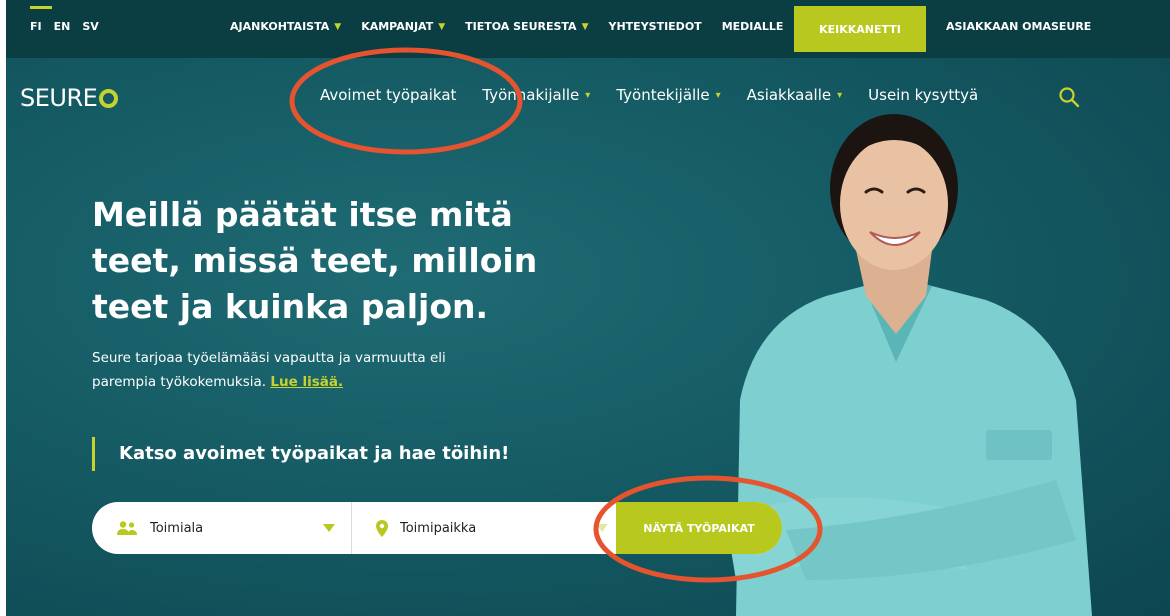 This screenshot has height=616, width=1170. What do you see at coordinates (655, 26) in the screenshot?
I see `top-nav-yhteystiedot: YHTEYSTIEDOT` at bounding box center [655, 26].